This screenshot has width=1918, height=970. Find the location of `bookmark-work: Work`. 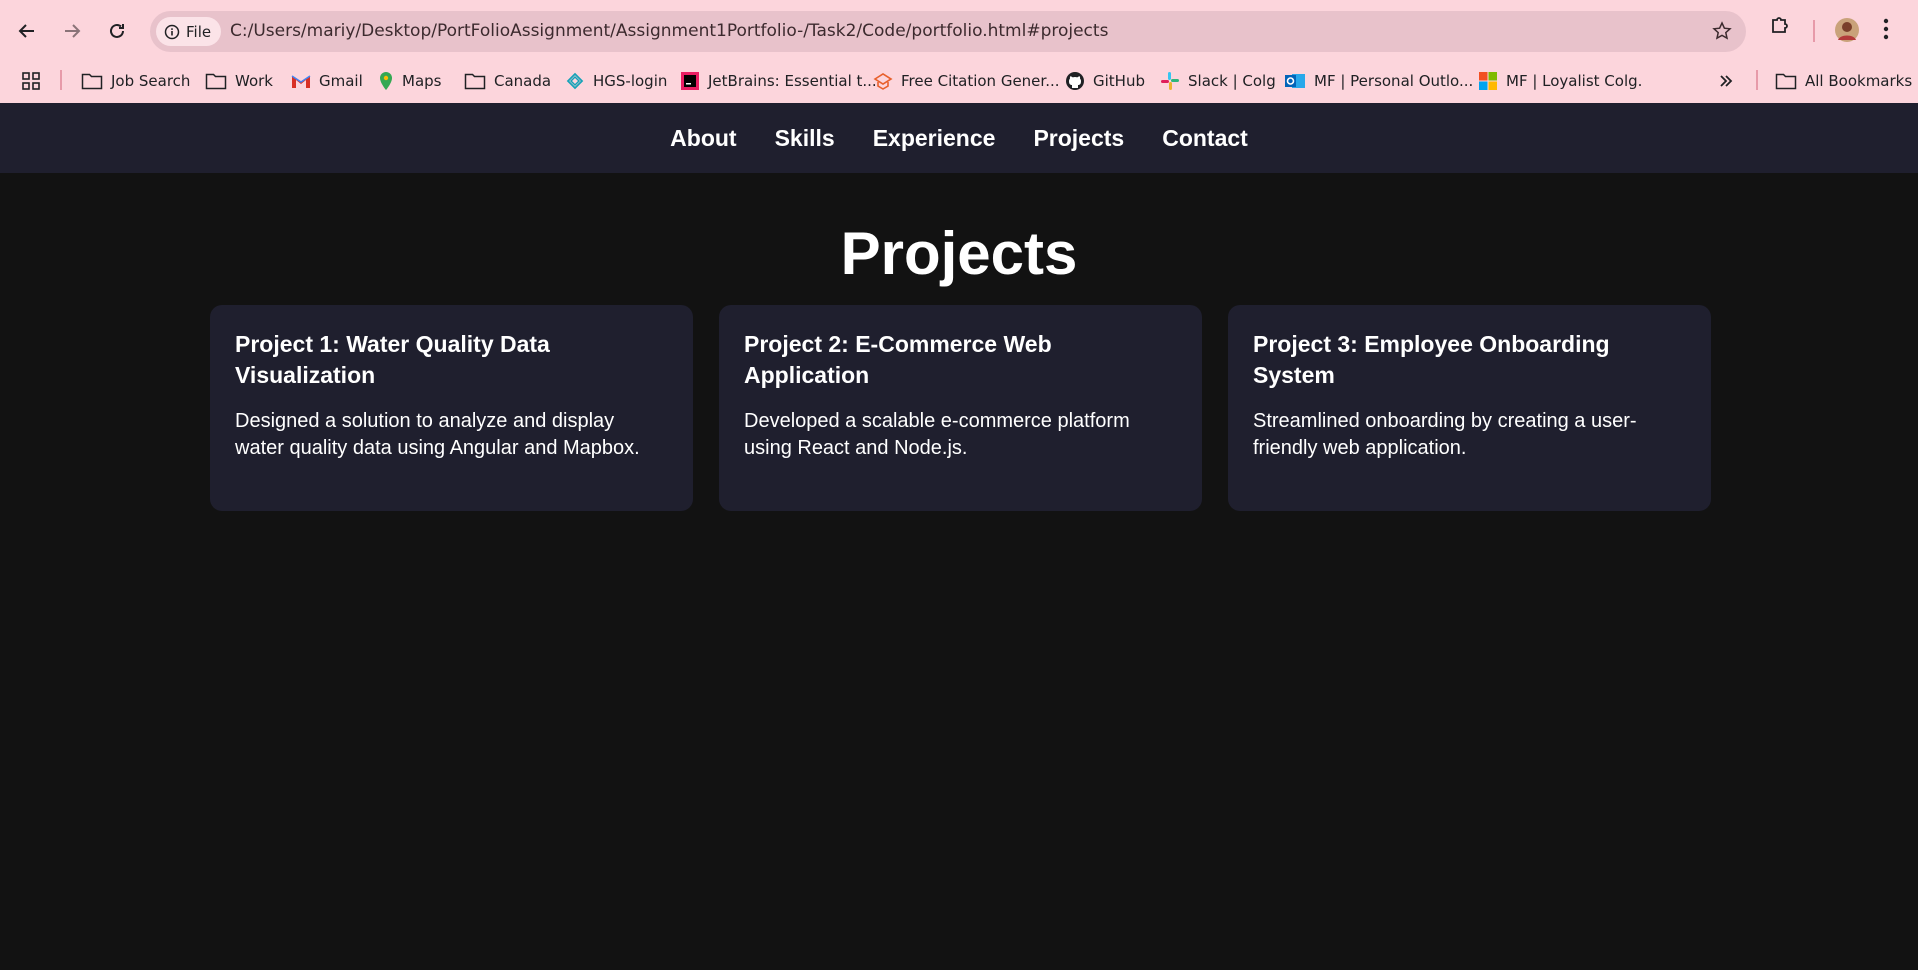

bookmark-work: Work is located at coordinates (239, 81).